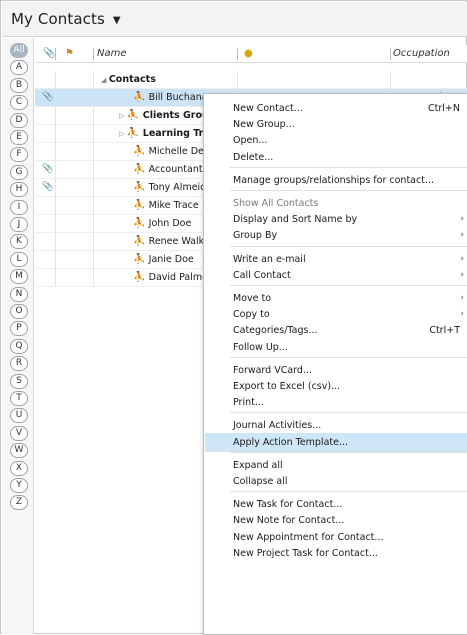  Describe the element at coordinates (168, 170) in the screenshot. I see `contact-name-cell: ⛹ Accountant` at that location.